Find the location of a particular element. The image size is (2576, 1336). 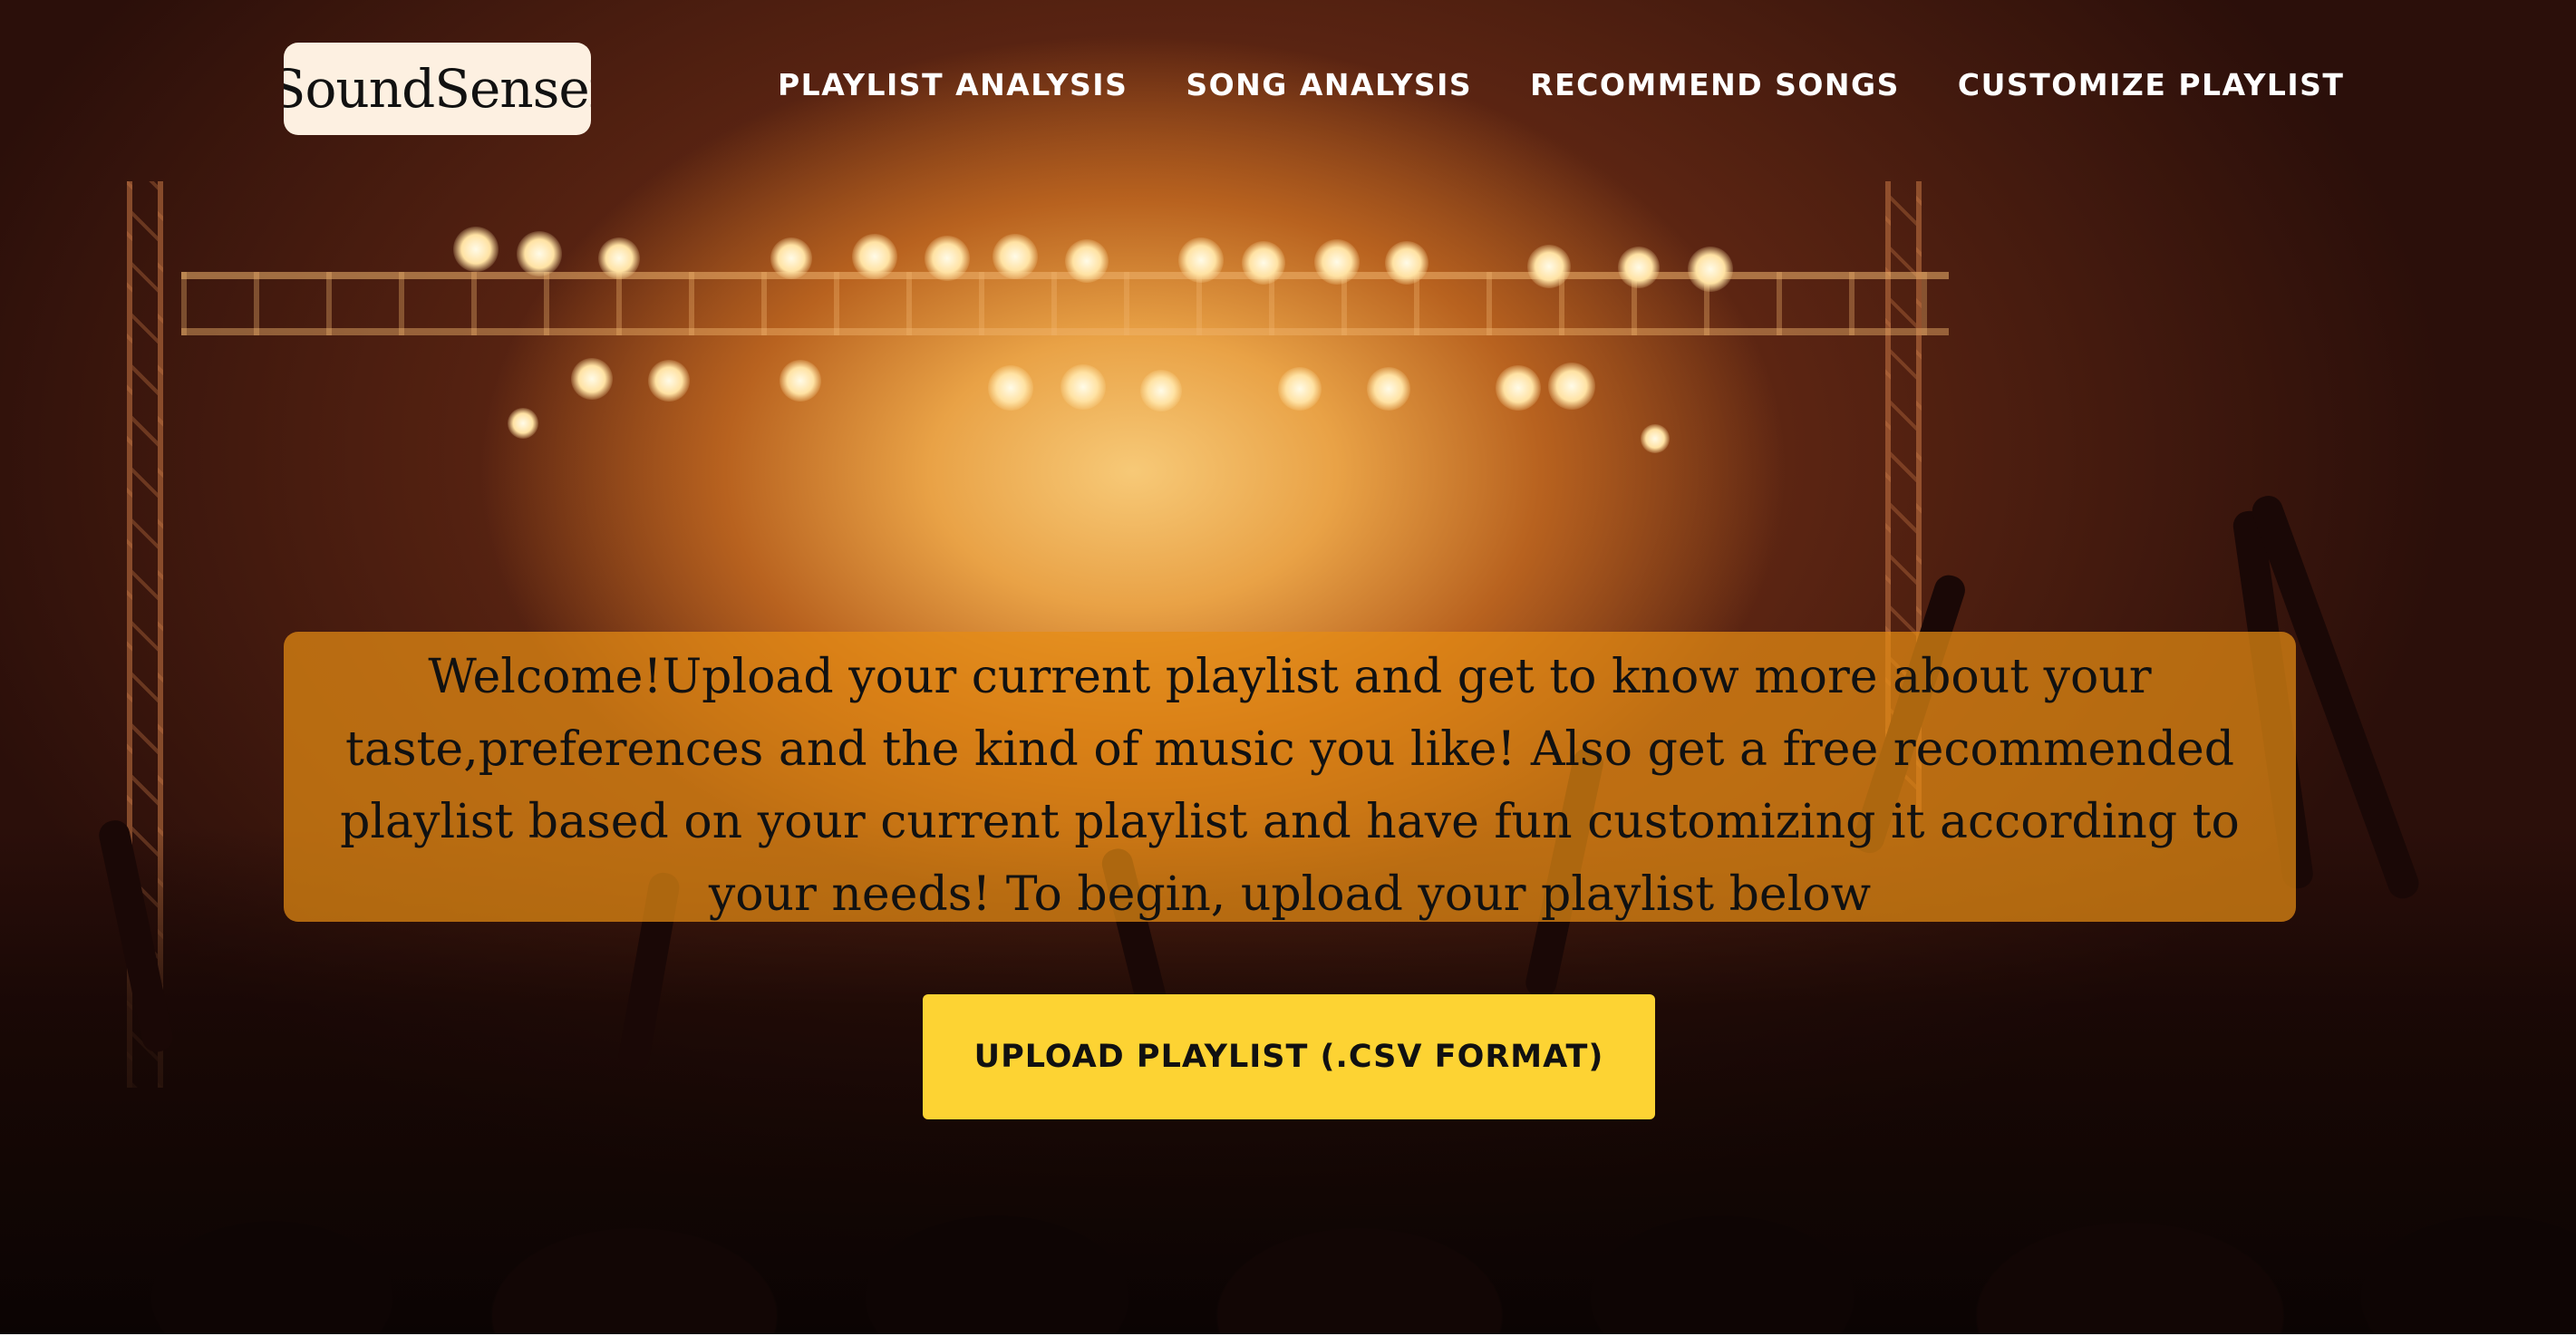

stage-truss is located at coordinates (1065, 303).